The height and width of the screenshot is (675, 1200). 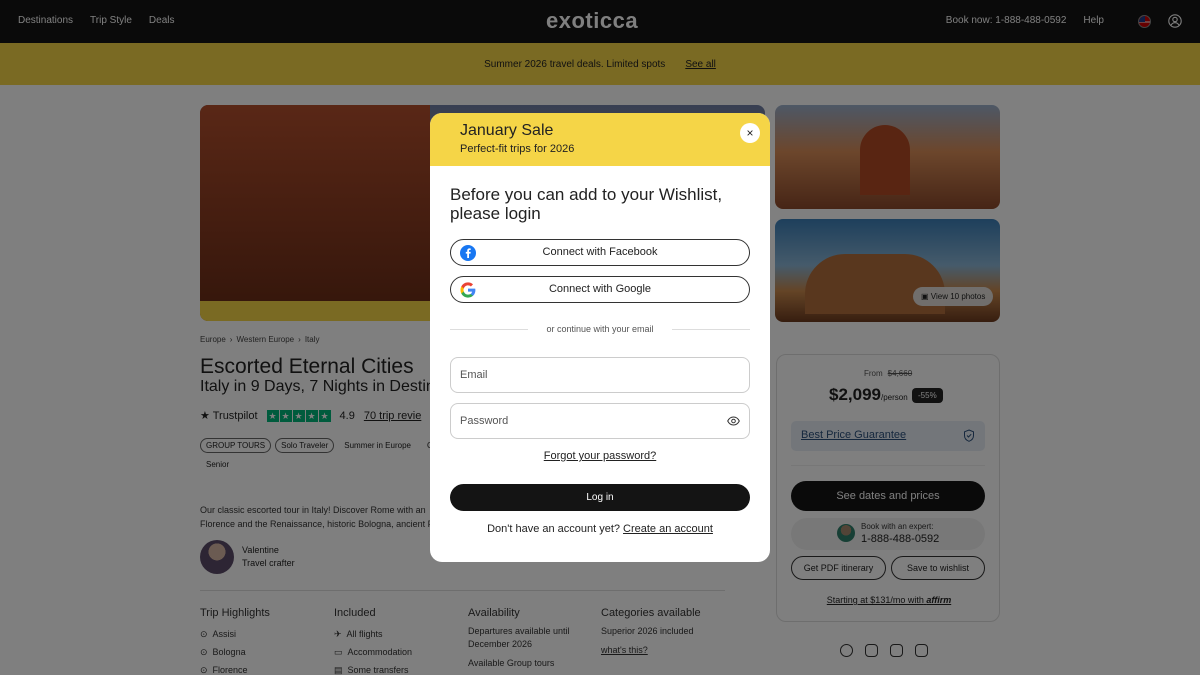 I want to click on google-login-button: Connect with Google, so click(x=600, y=289).